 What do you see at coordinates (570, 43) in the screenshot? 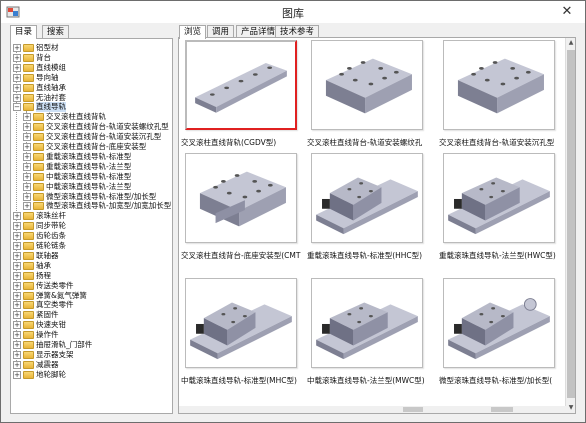
I see `scroll-up-icon: ▲` at bounding box center [570, 43].